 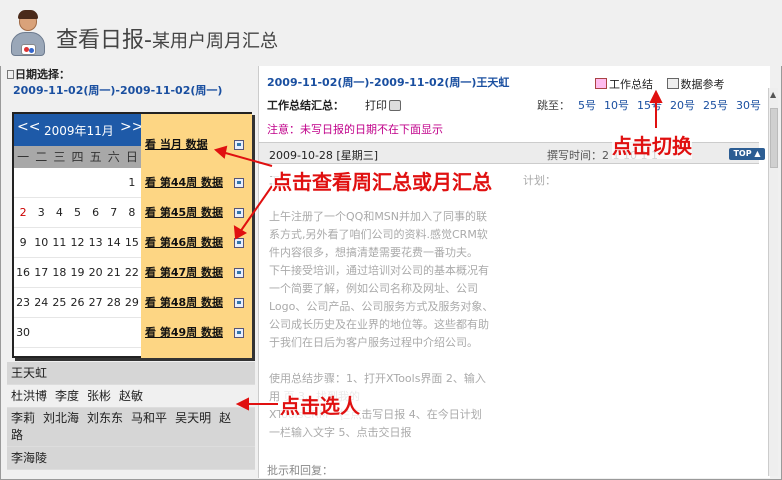 I want to click on annotation-week-month: 点击查看周汇总或月汇总, so click(x=382, y=180).